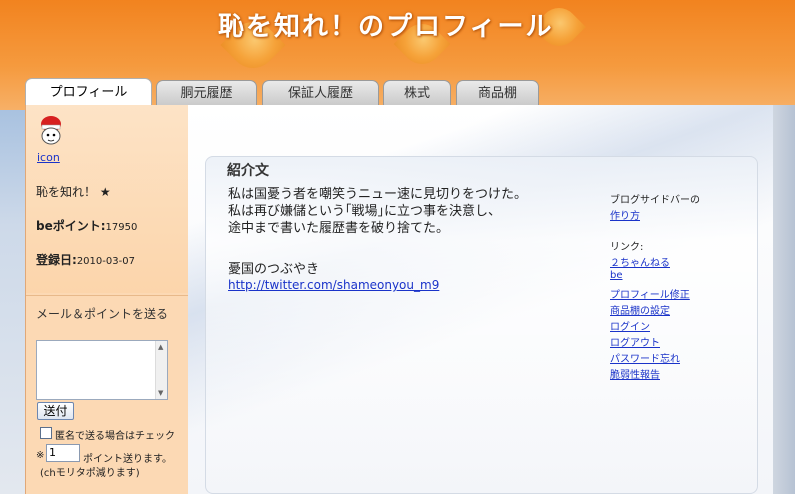 The height and width of the screenshot is (494, 795). Describe the element at coordinates (784, 299) in the screenshot. I see `right-edge` at that location.